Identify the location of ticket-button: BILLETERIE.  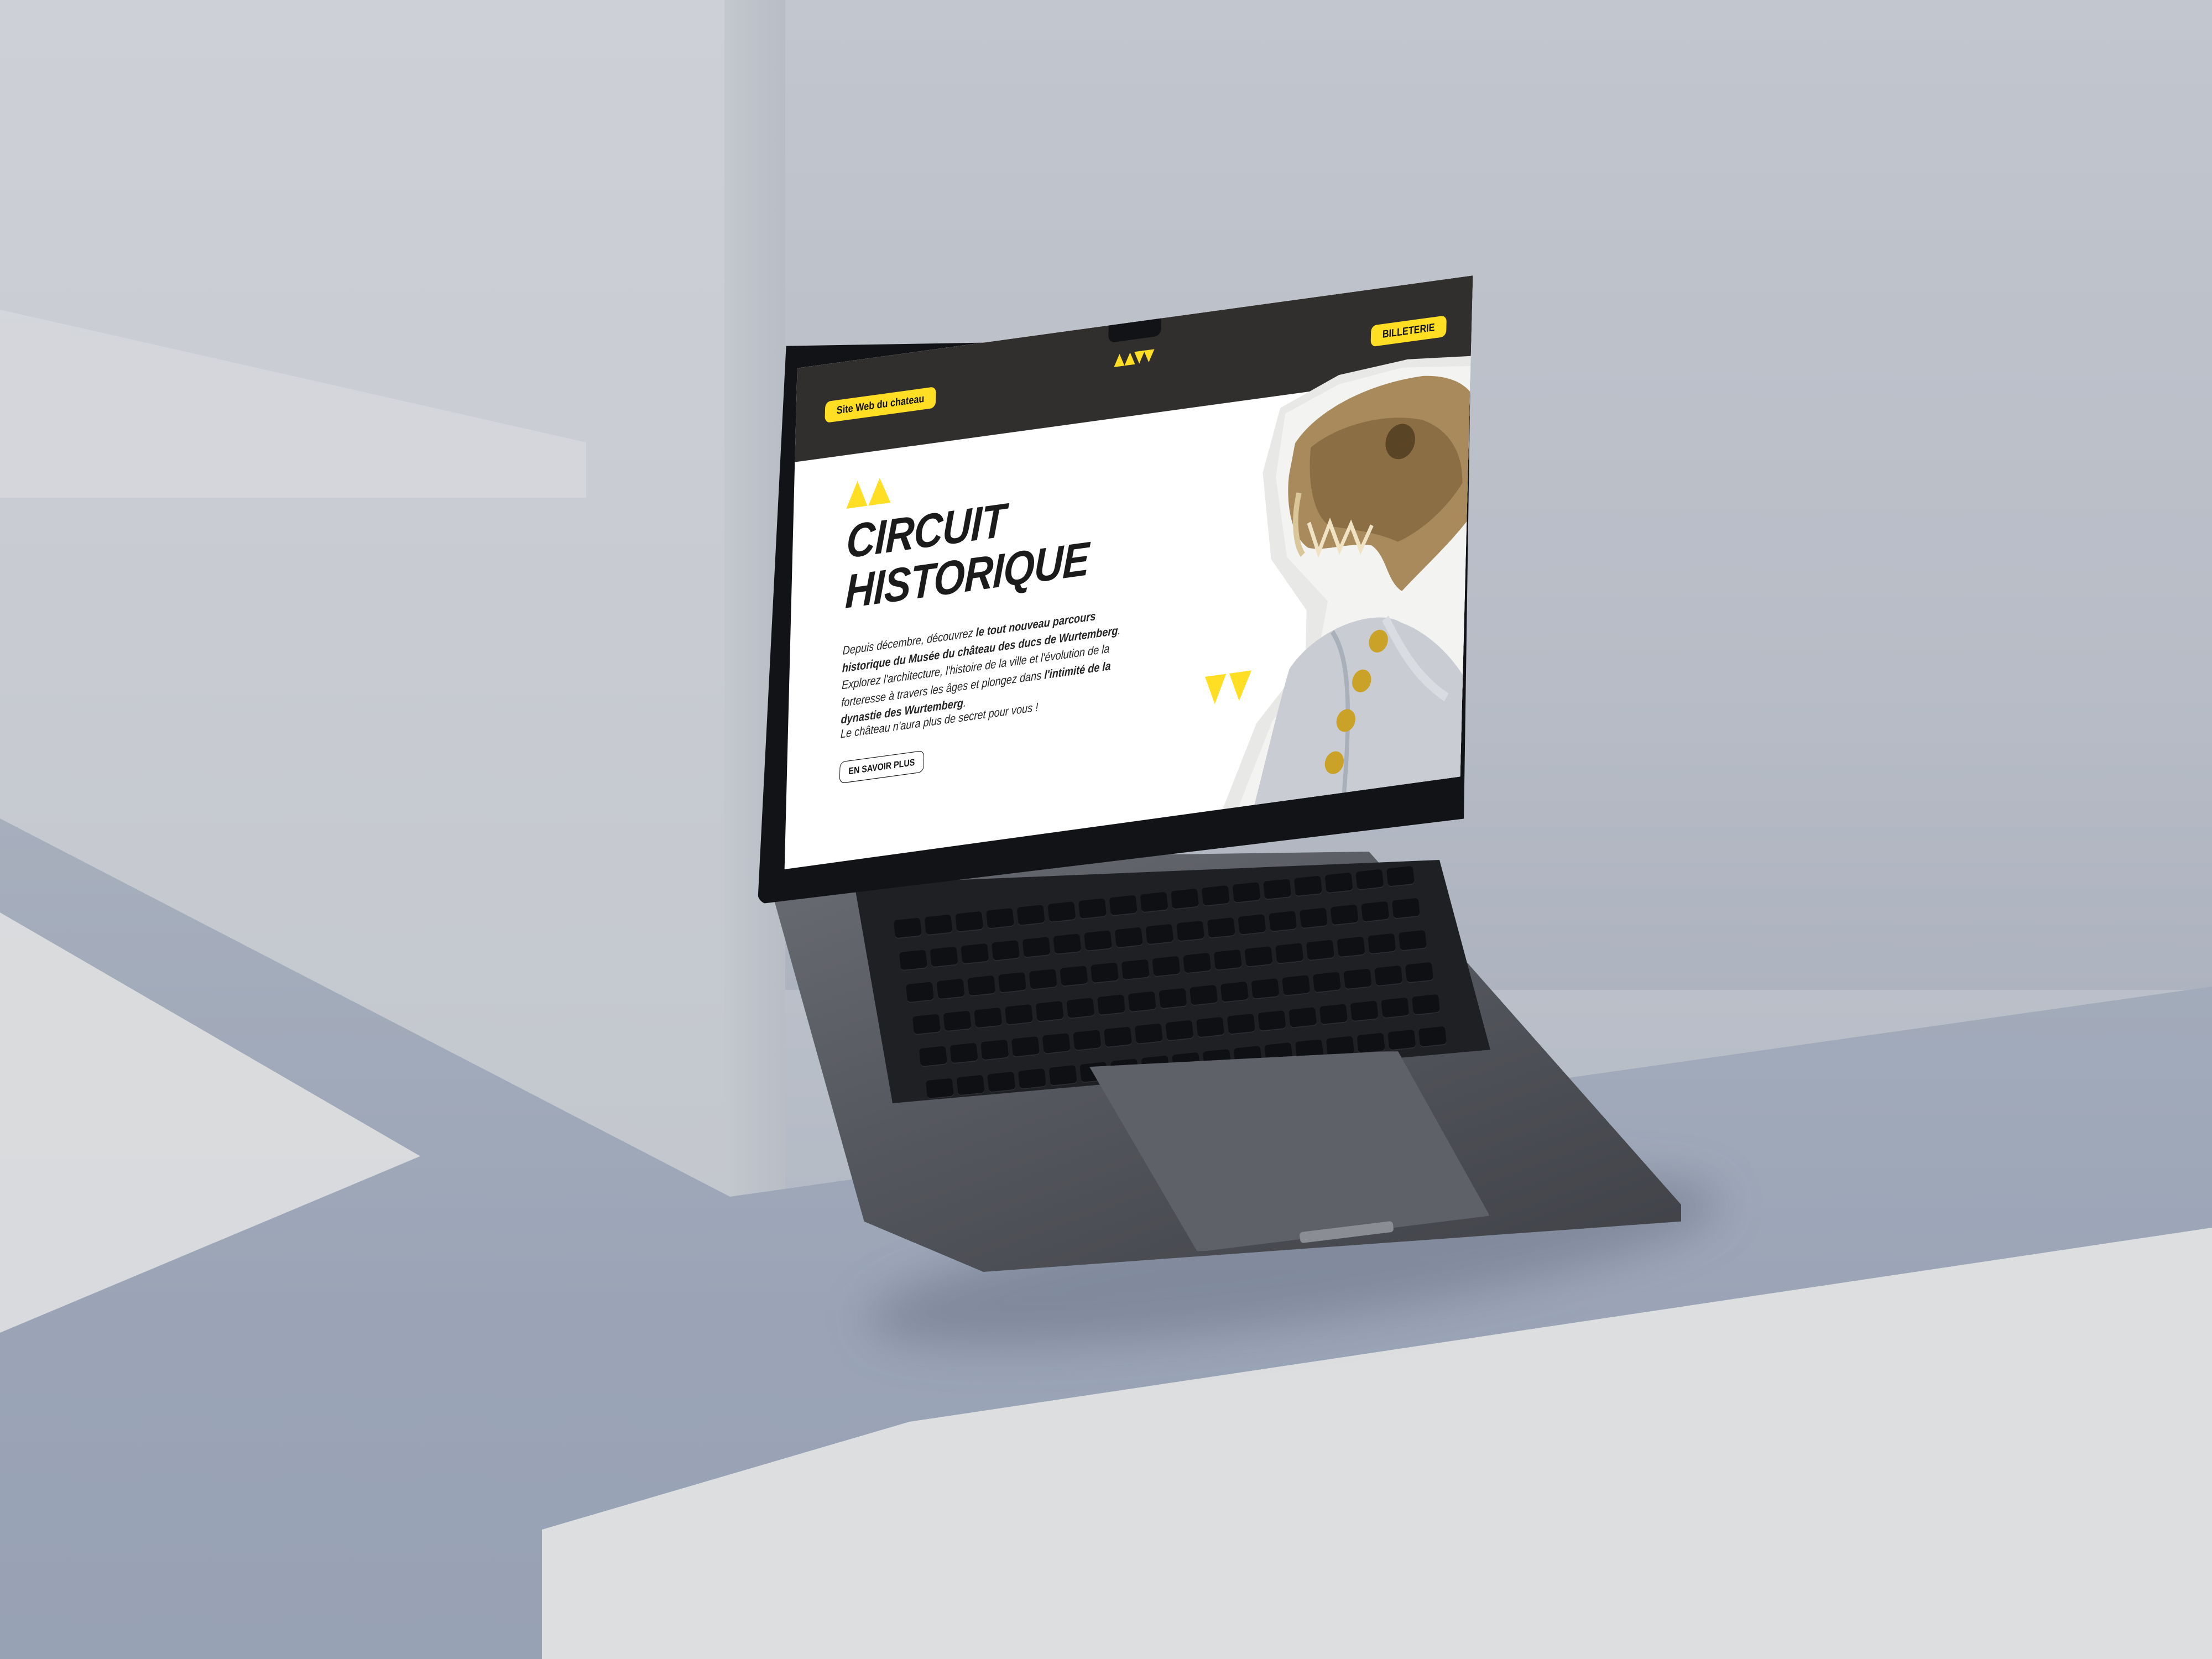
(1408, 331).